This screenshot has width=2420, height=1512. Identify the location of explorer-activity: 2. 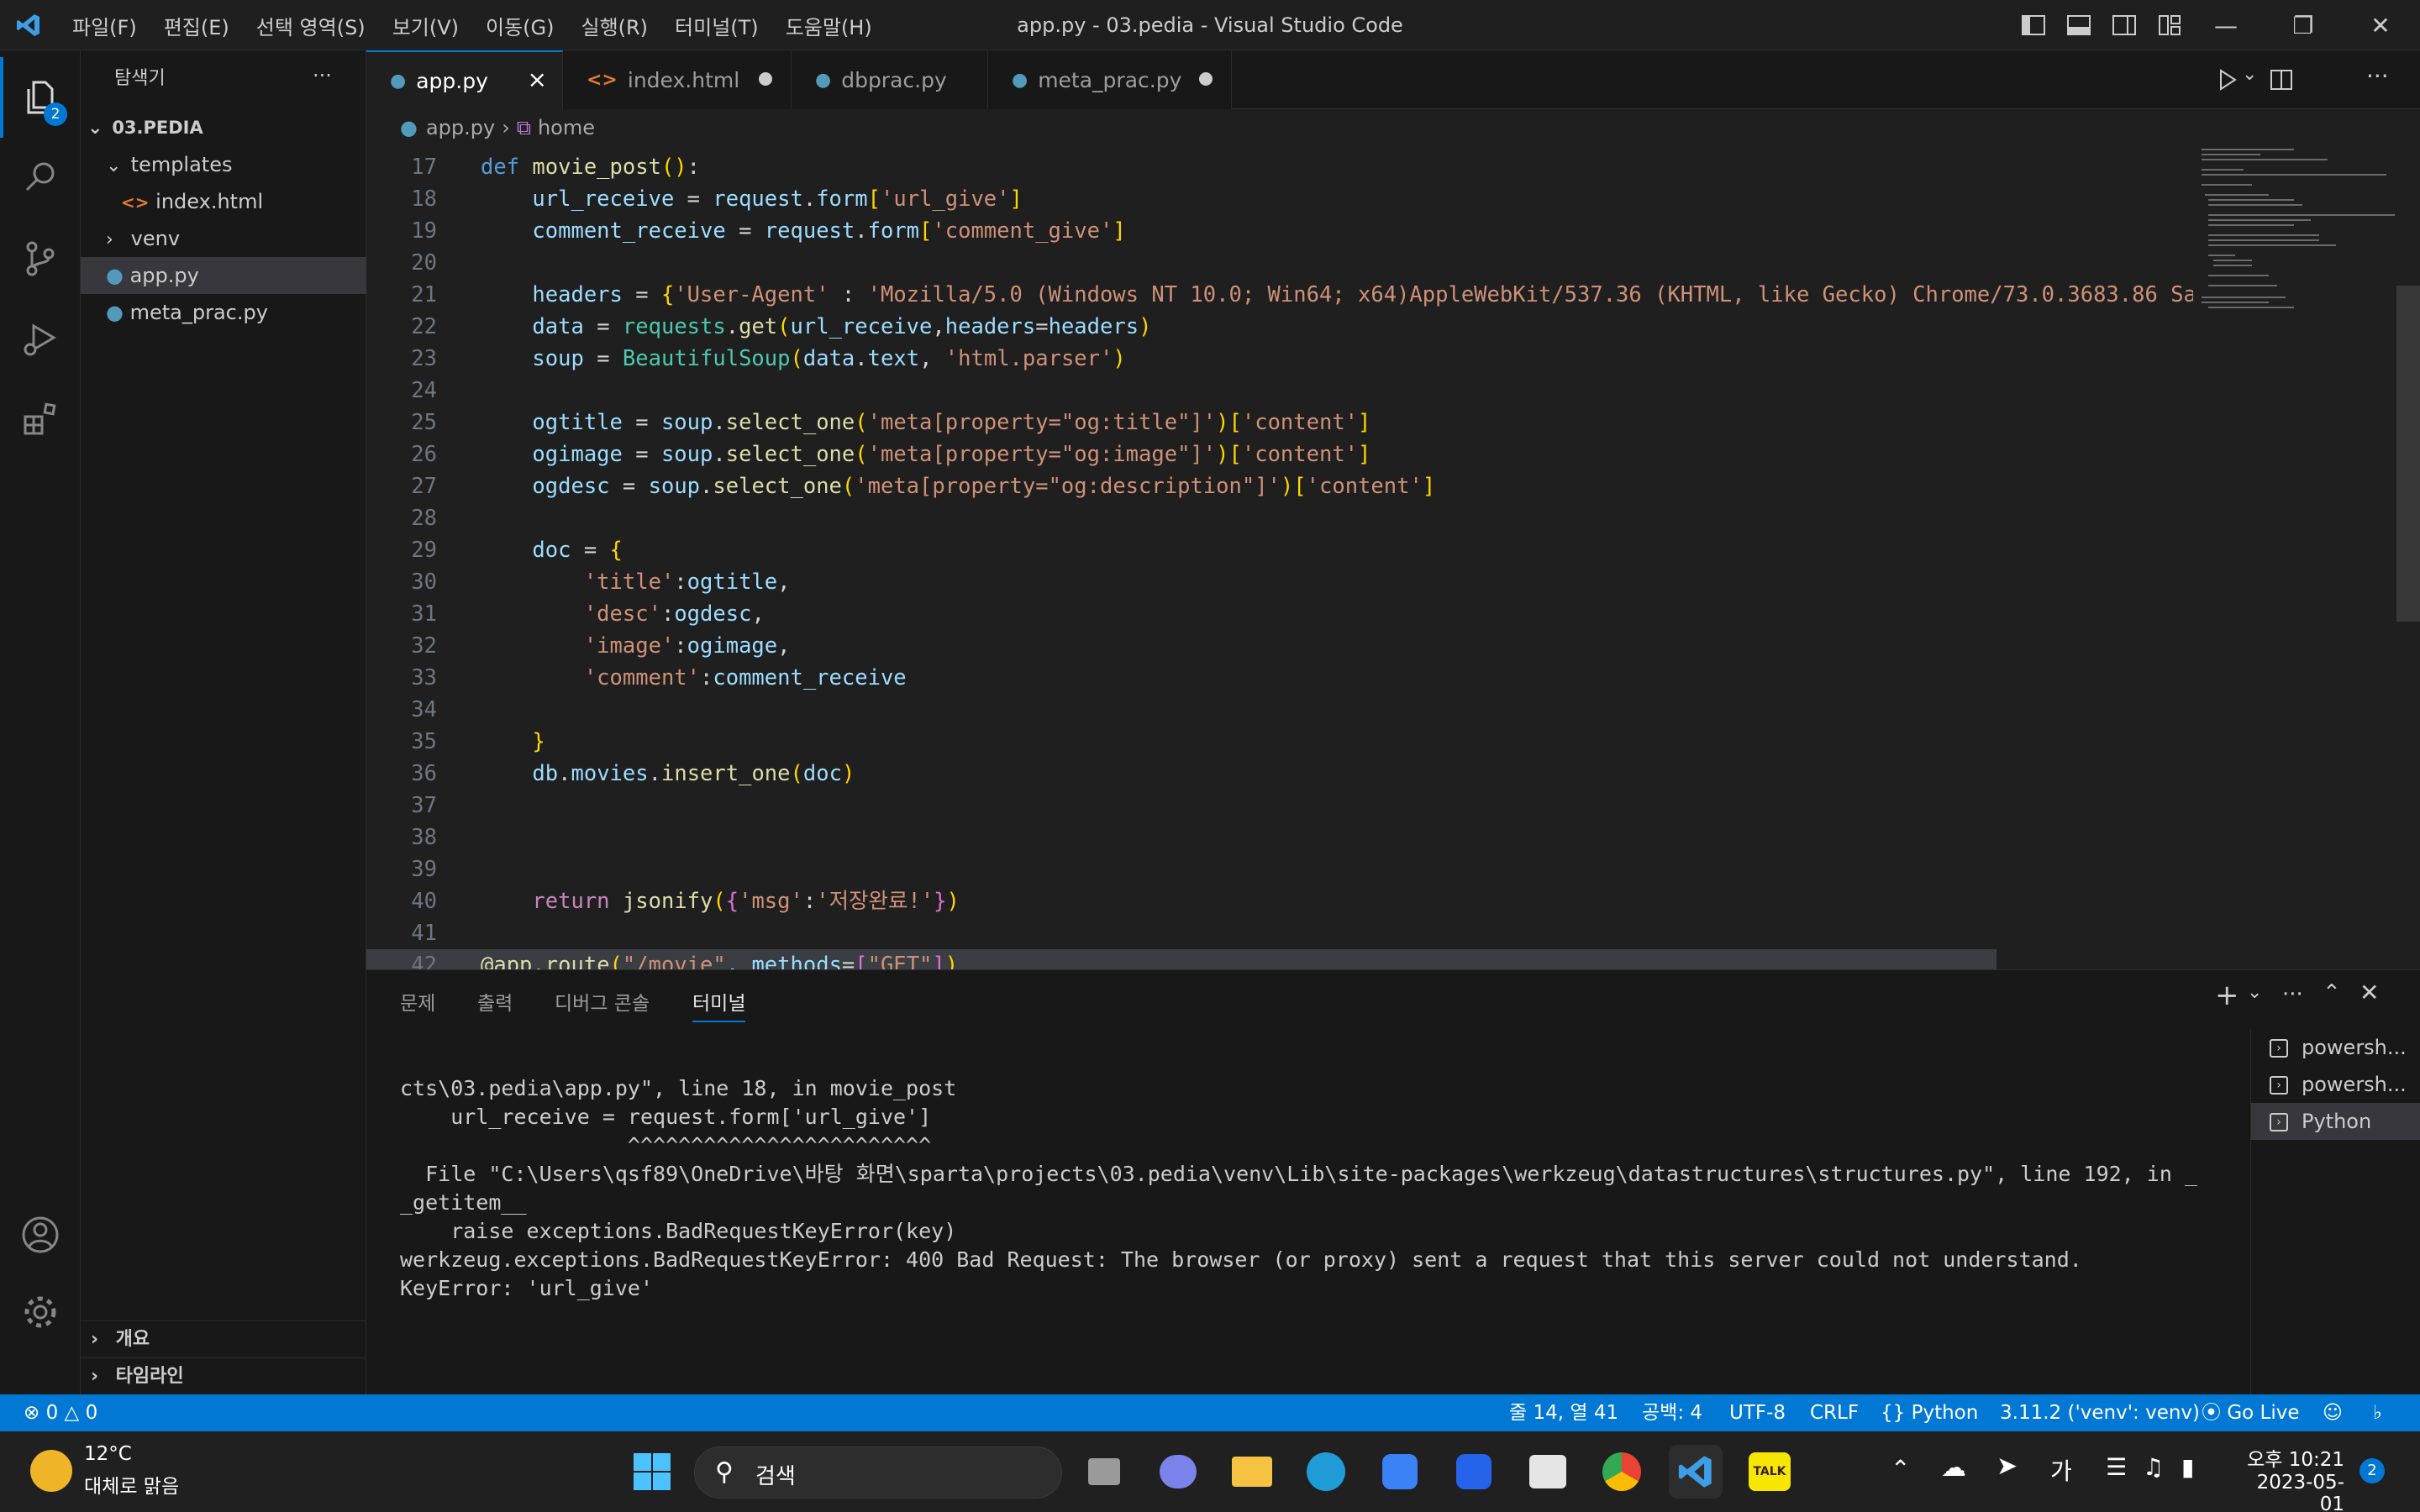
(40, 97).